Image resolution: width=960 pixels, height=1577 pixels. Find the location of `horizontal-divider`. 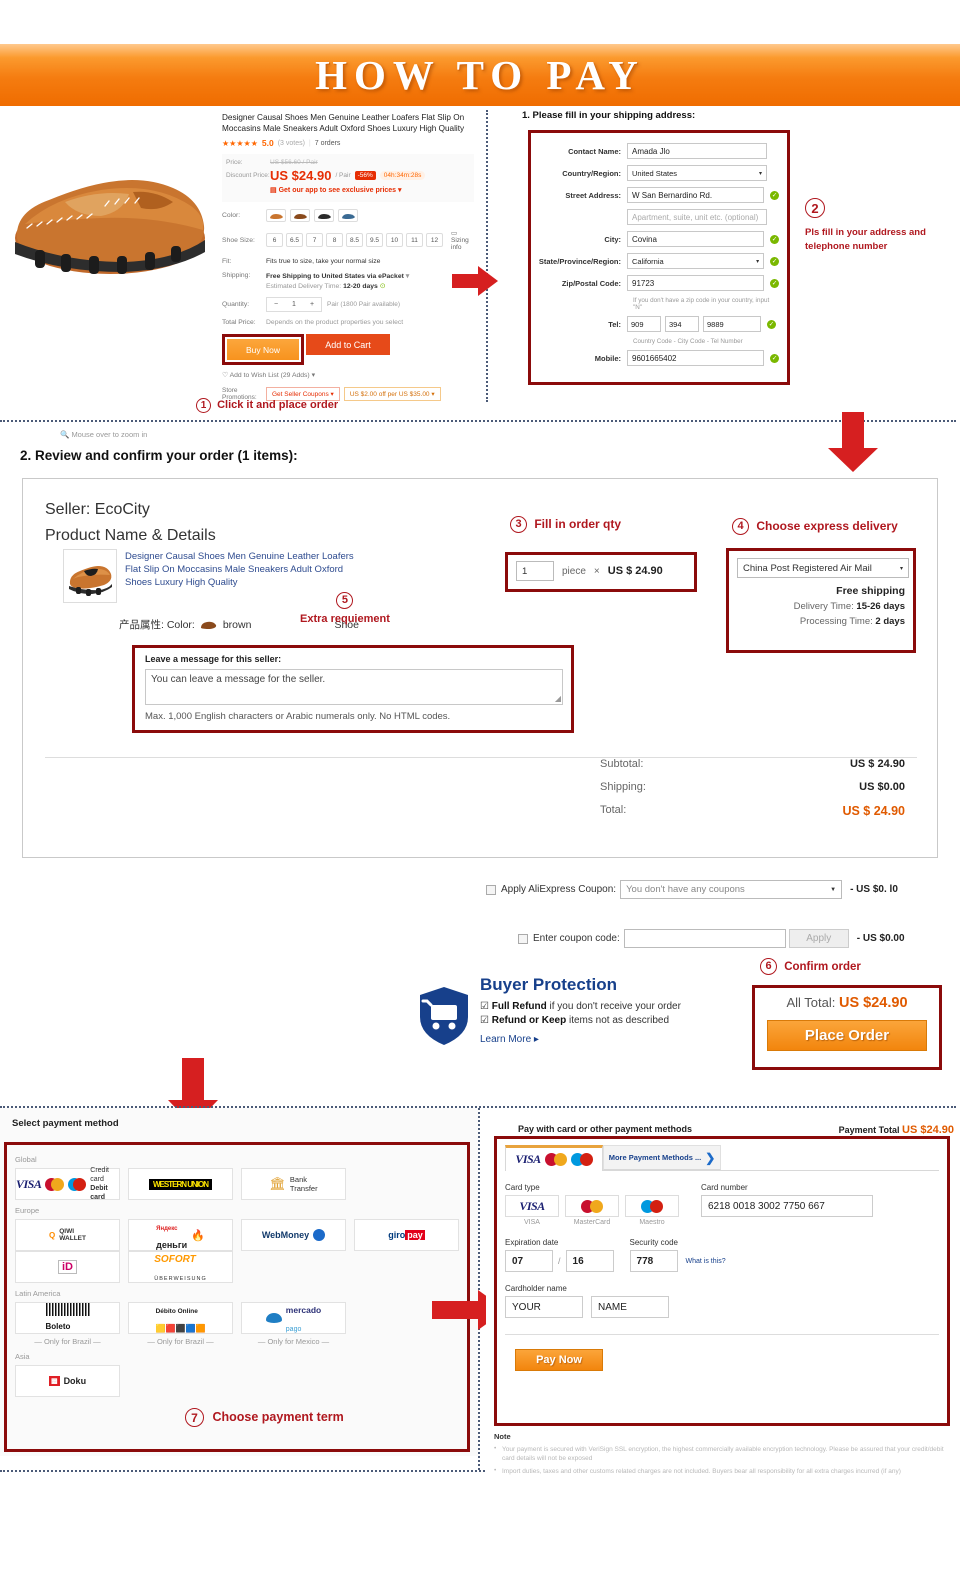

horizontal-divider is located at coordinates (478, 421).